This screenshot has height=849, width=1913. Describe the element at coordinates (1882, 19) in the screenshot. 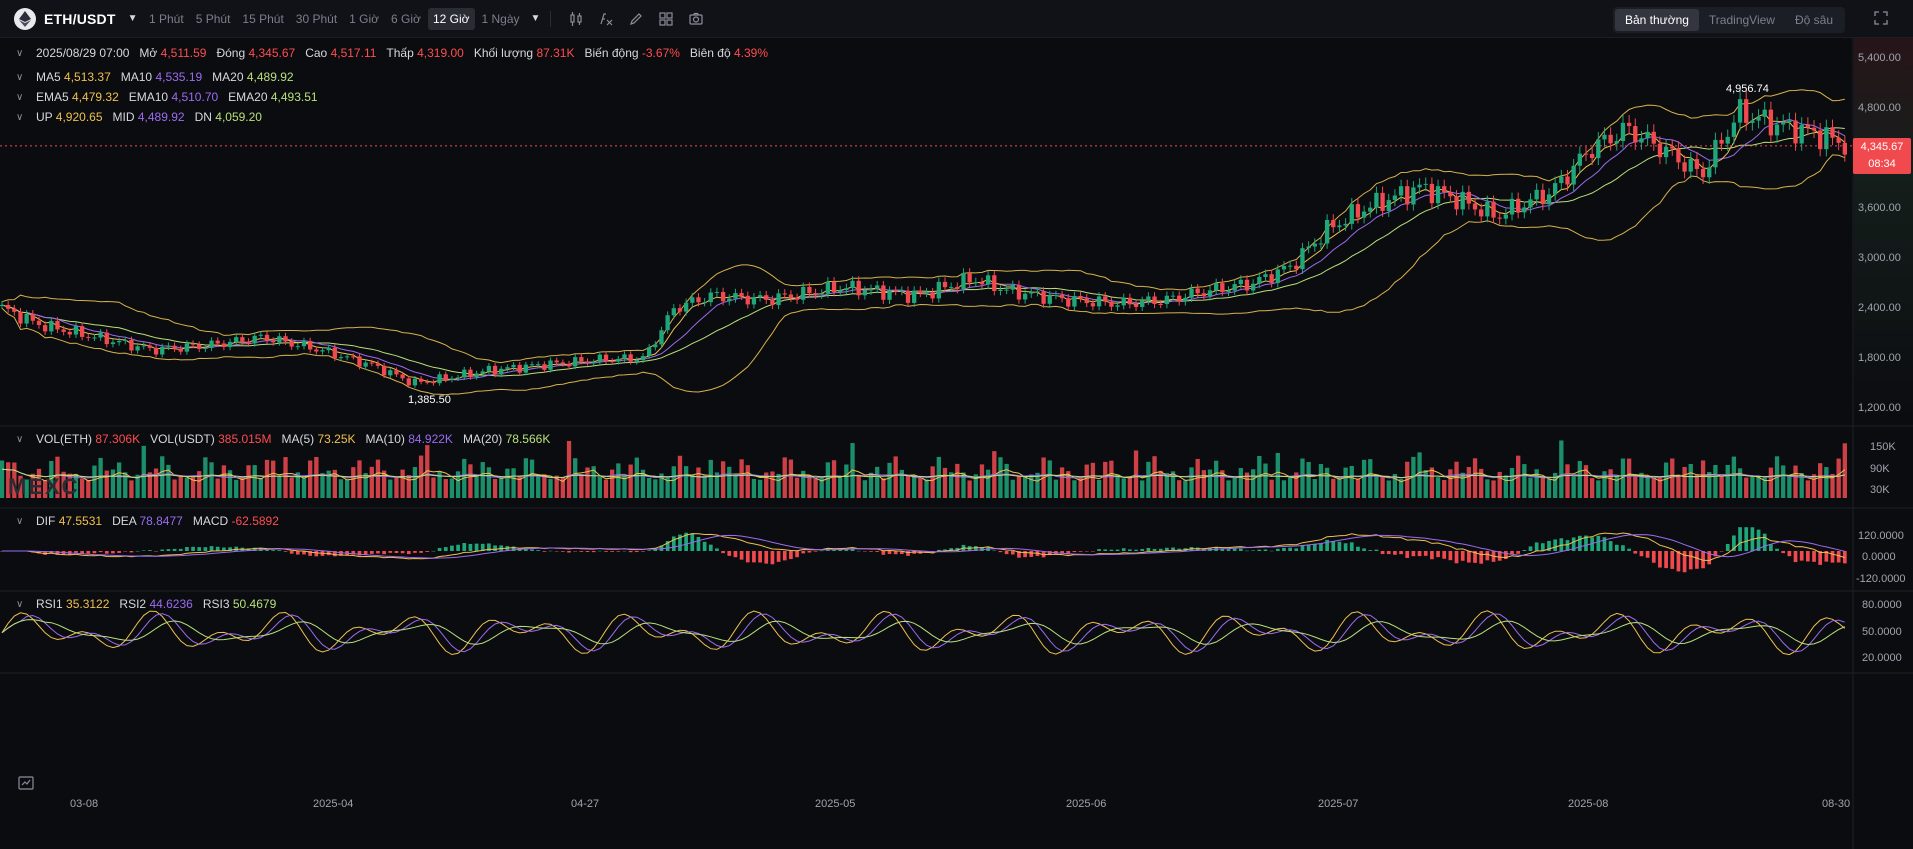

I see `fullscreen-icon` at that location.